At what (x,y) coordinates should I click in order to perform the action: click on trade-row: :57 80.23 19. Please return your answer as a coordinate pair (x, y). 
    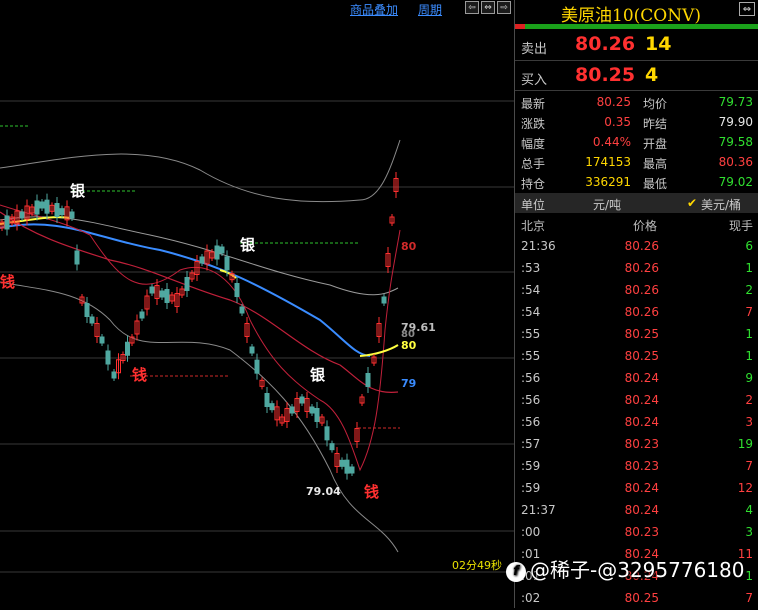
    Looking at the image, I should click on (636, 445).